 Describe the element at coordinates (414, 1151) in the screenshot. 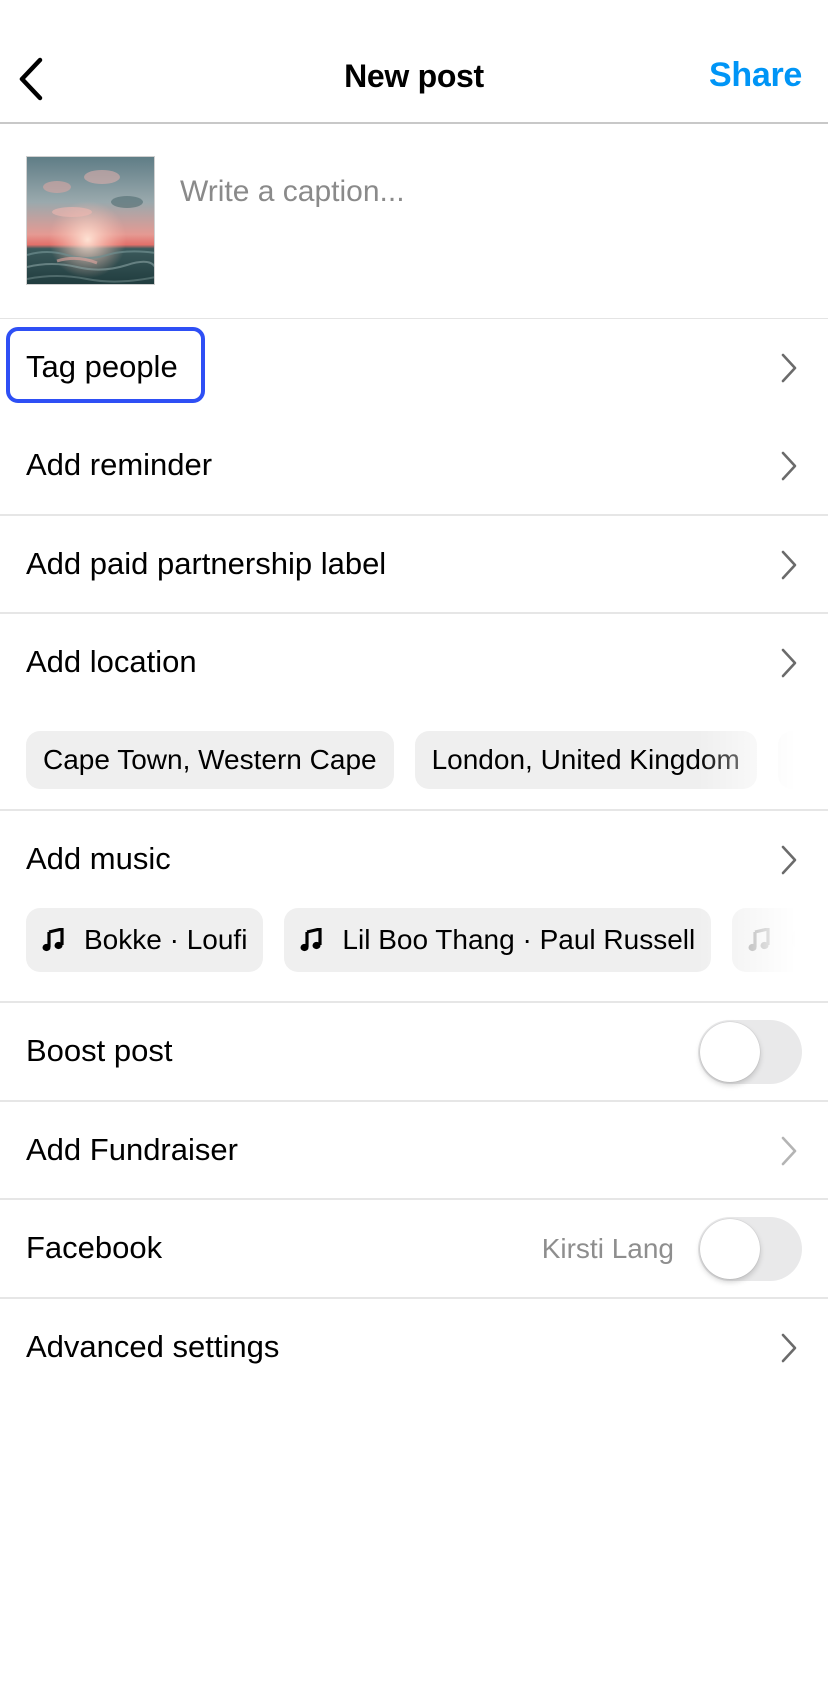

I see `add-fundraiser-row: Add Fundraiser` at that location.